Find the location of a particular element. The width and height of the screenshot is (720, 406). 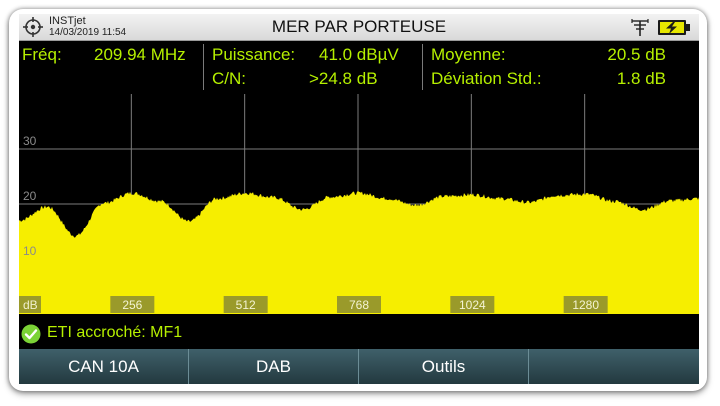

std-dev-value: 1.8 dB is located at coordinates (641, 78).